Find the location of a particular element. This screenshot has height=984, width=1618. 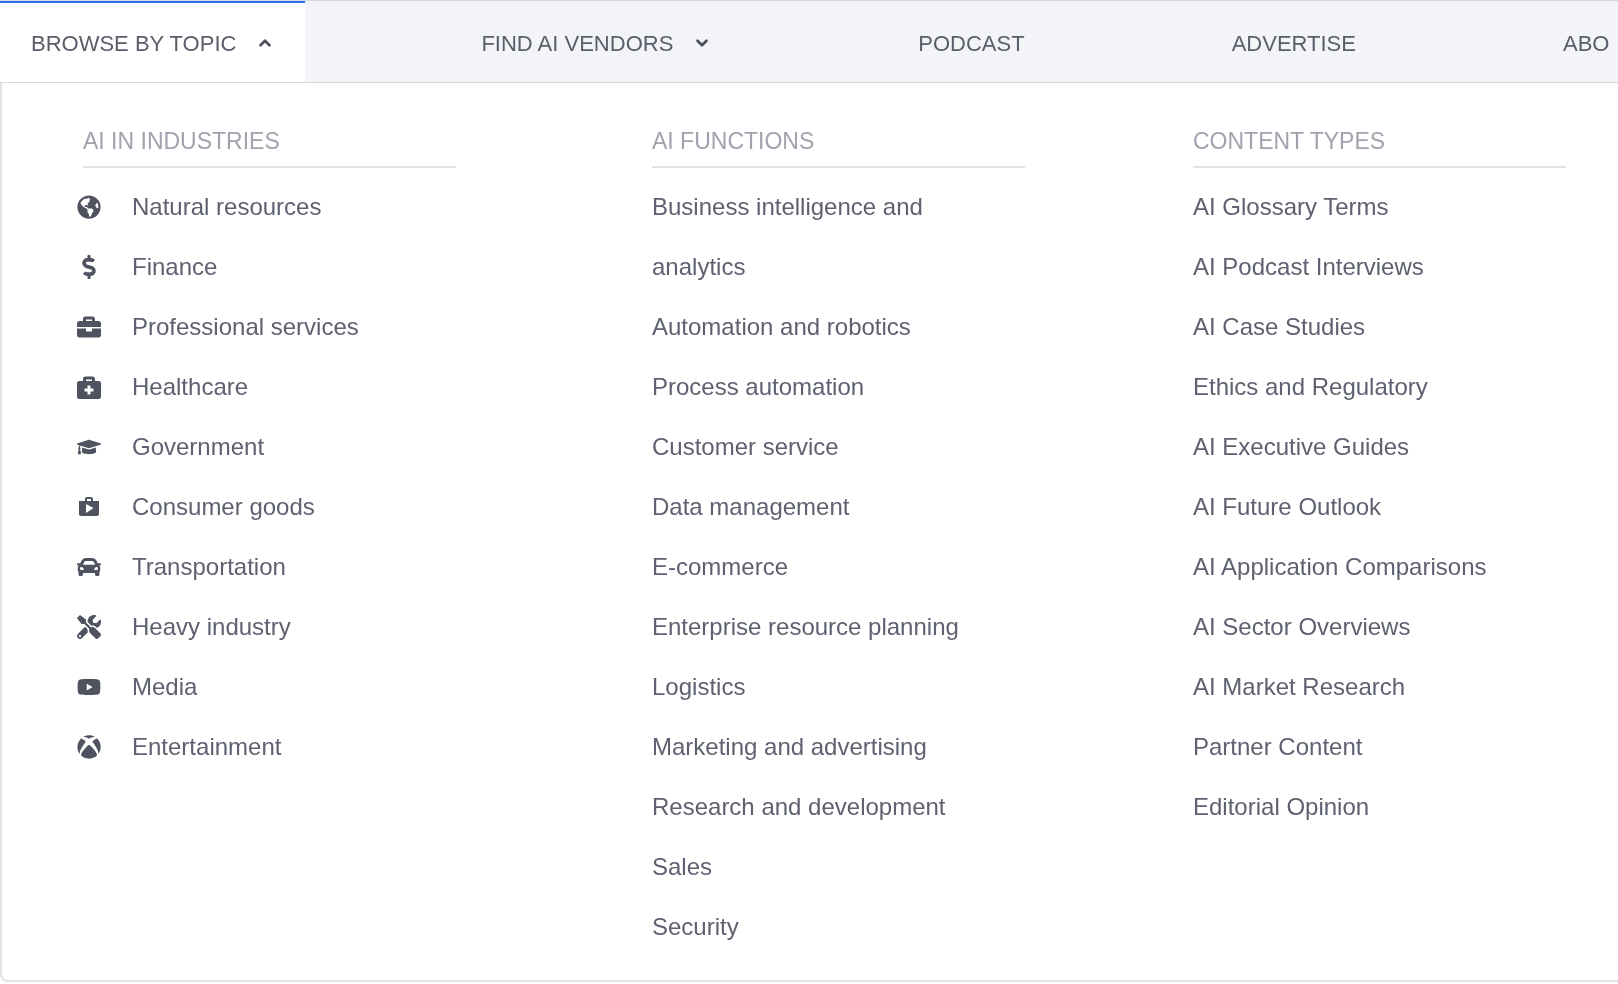

content-type-link: AI Application Comparisons is located at coordinates (1340, 567).